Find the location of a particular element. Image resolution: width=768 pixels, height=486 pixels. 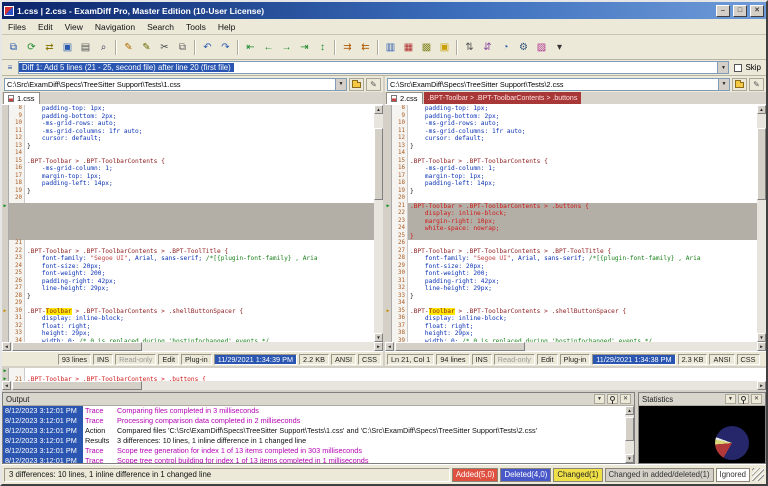

right-code-row: 11 -ms-grid-columns: 1fr auto; is located at coordinates (571, 131).